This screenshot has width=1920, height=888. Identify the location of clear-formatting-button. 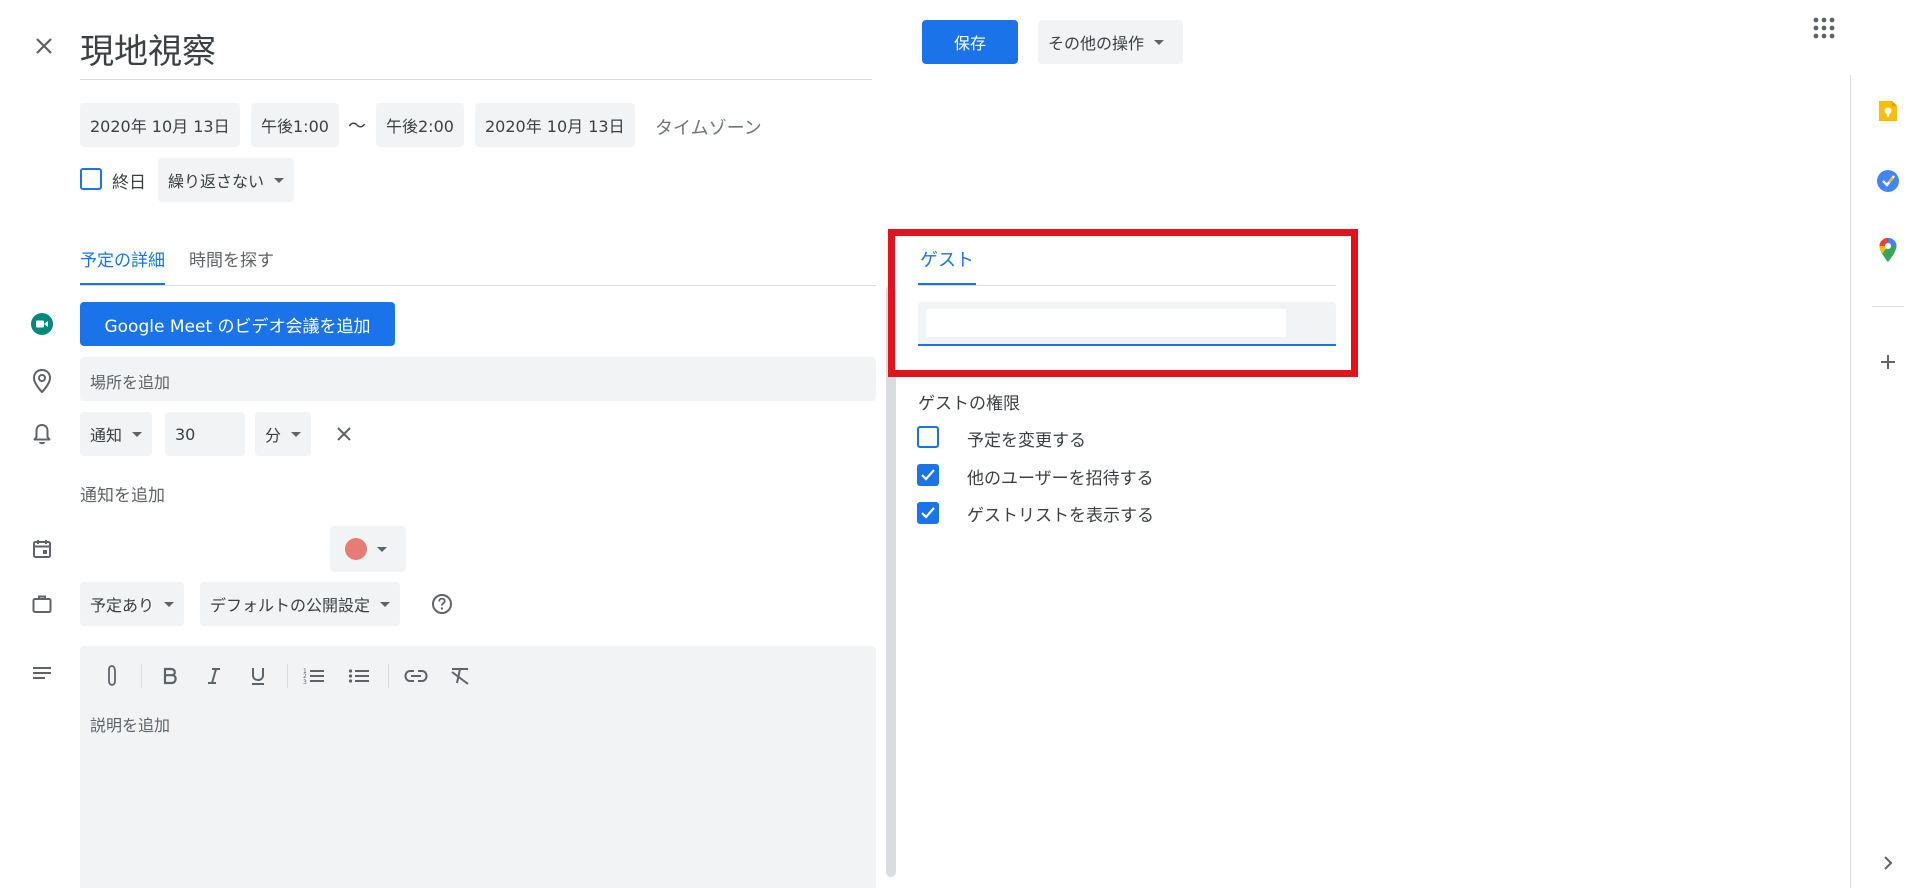
(460, 676).